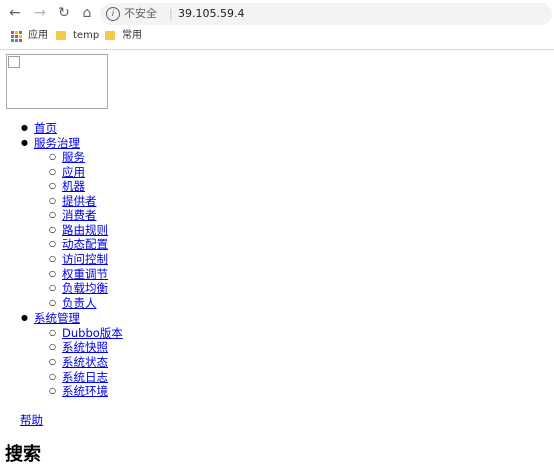  I want to click on nav-item-system-logs: 系统日志, so click(85, 377).